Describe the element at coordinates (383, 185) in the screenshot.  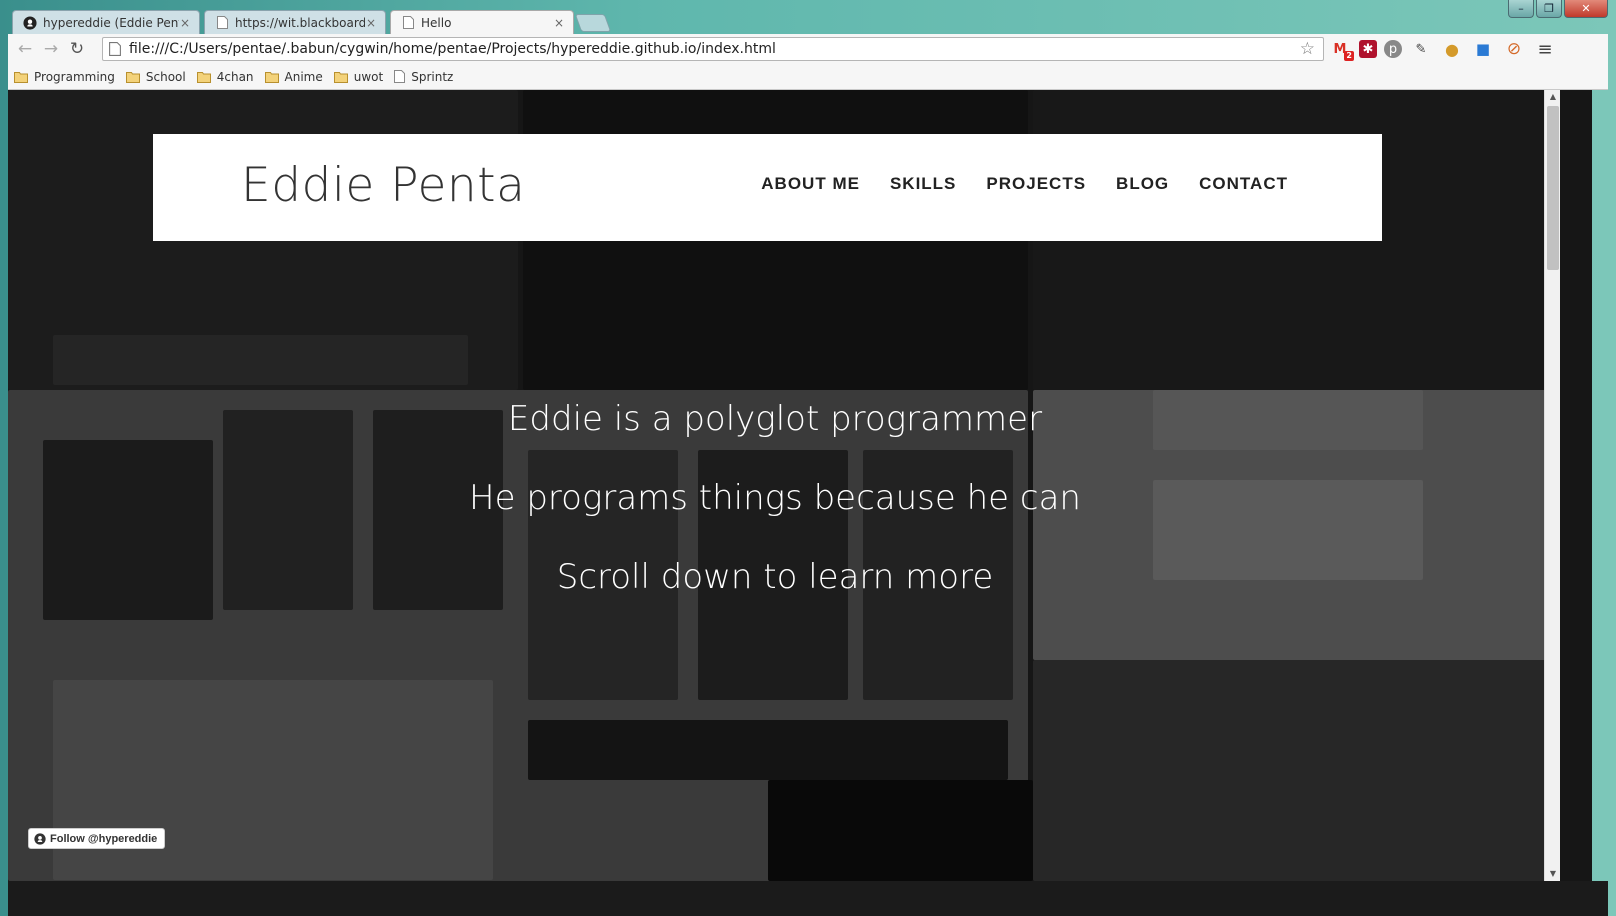
I see `site-brand: Eddie Penta` at that location.